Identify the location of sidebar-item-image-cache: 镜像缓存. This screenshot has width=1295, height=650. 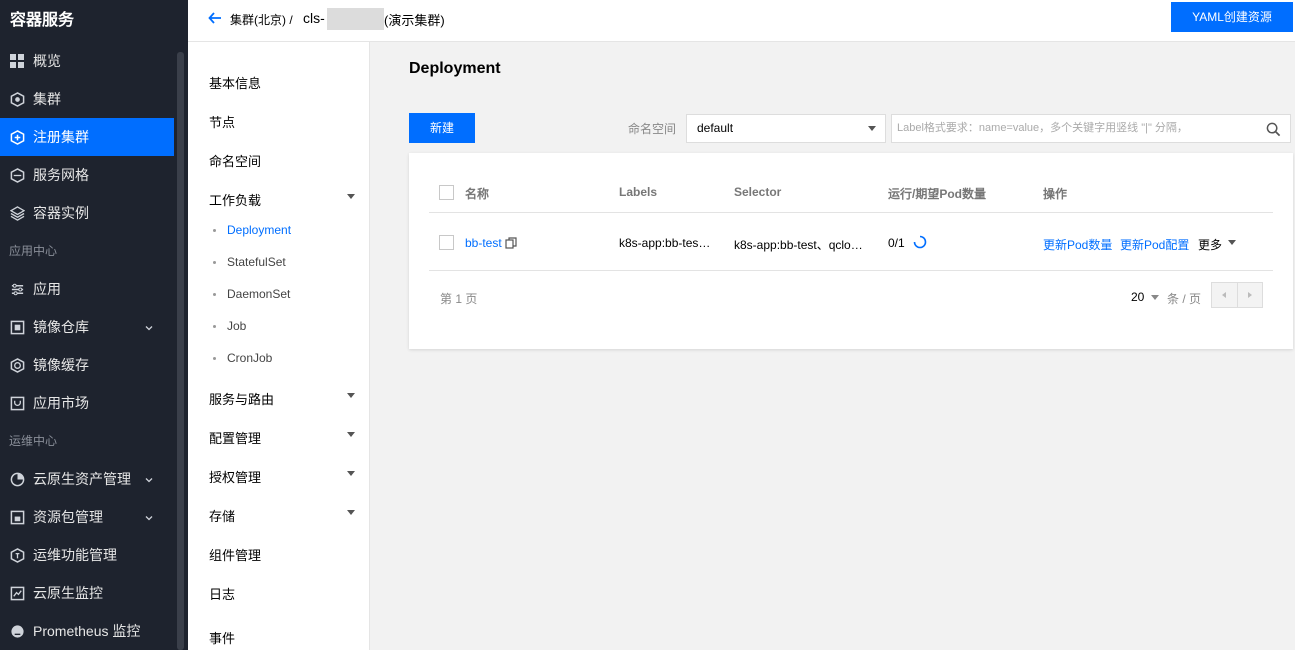
(87, 365).